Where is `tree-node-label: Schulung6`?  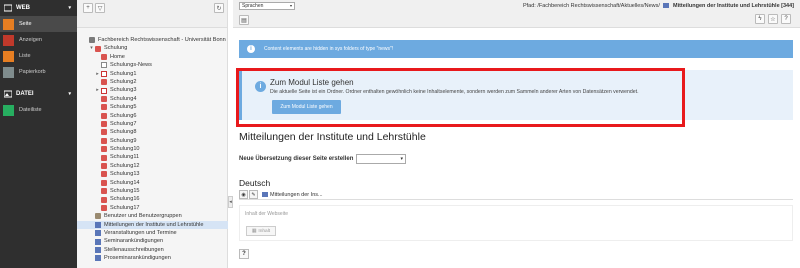
tree-node-label: Schulung6 is located at coordinates (123, 116).